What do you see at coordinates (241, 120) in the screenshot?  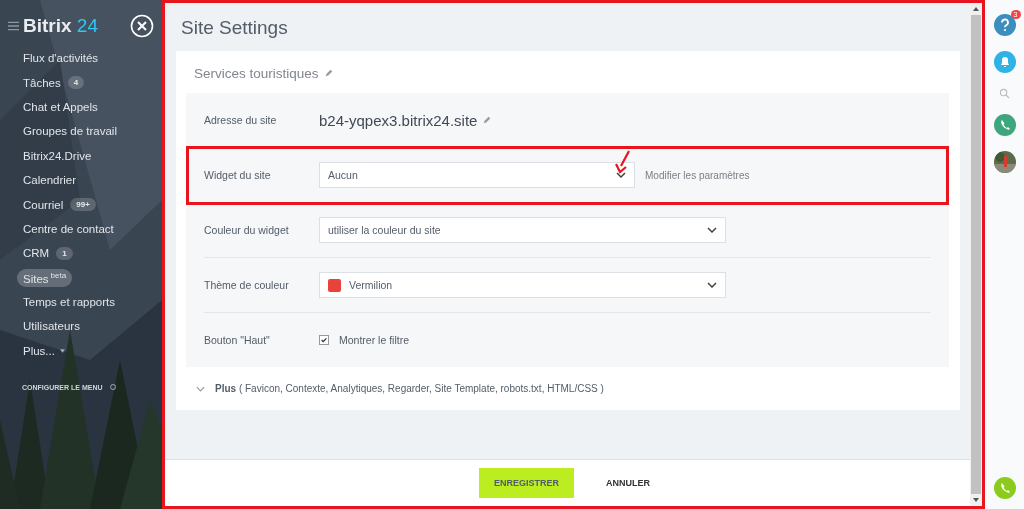 I see `field-label: Adresse du site` at bounding box center [241, 120].